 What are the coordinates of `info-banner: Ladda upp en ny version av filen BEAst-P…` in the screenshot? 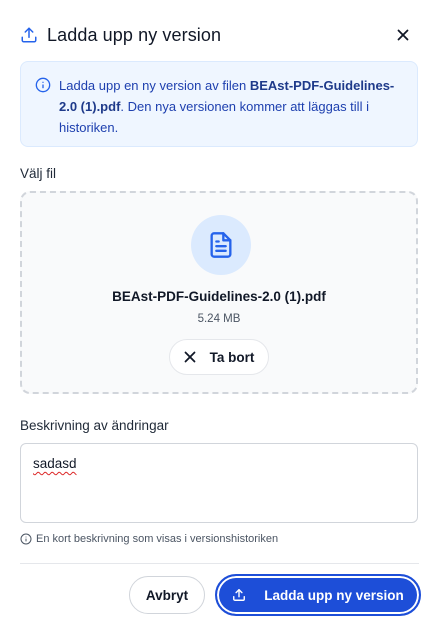 It's located at (219, 104).